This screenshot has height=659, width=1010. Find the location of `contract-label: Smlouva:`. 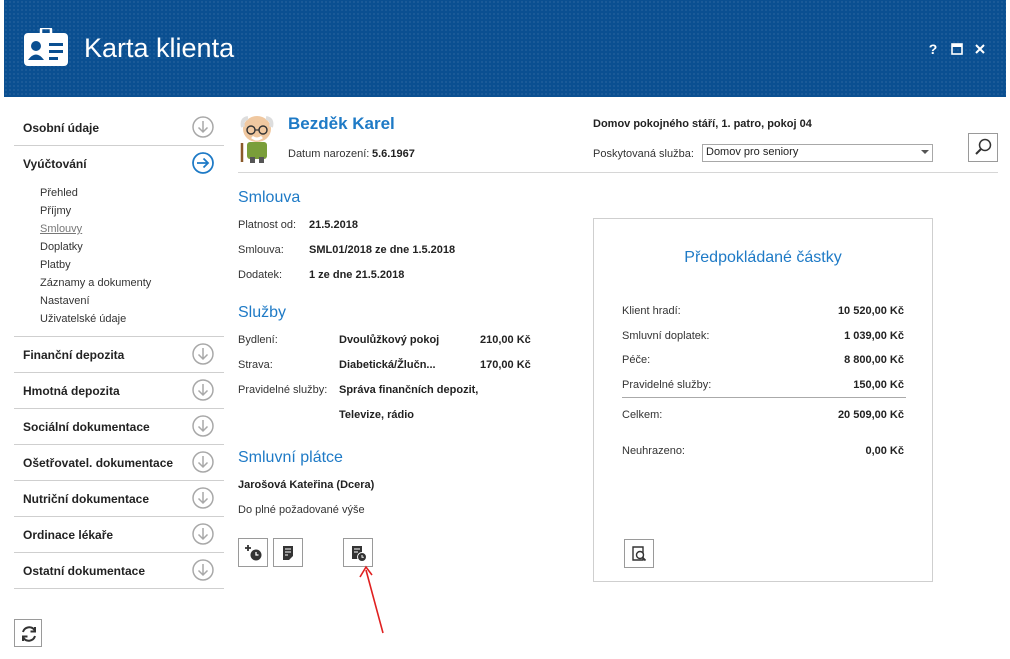

contract-label: Smlouva: is located at coordinates (261, 250).